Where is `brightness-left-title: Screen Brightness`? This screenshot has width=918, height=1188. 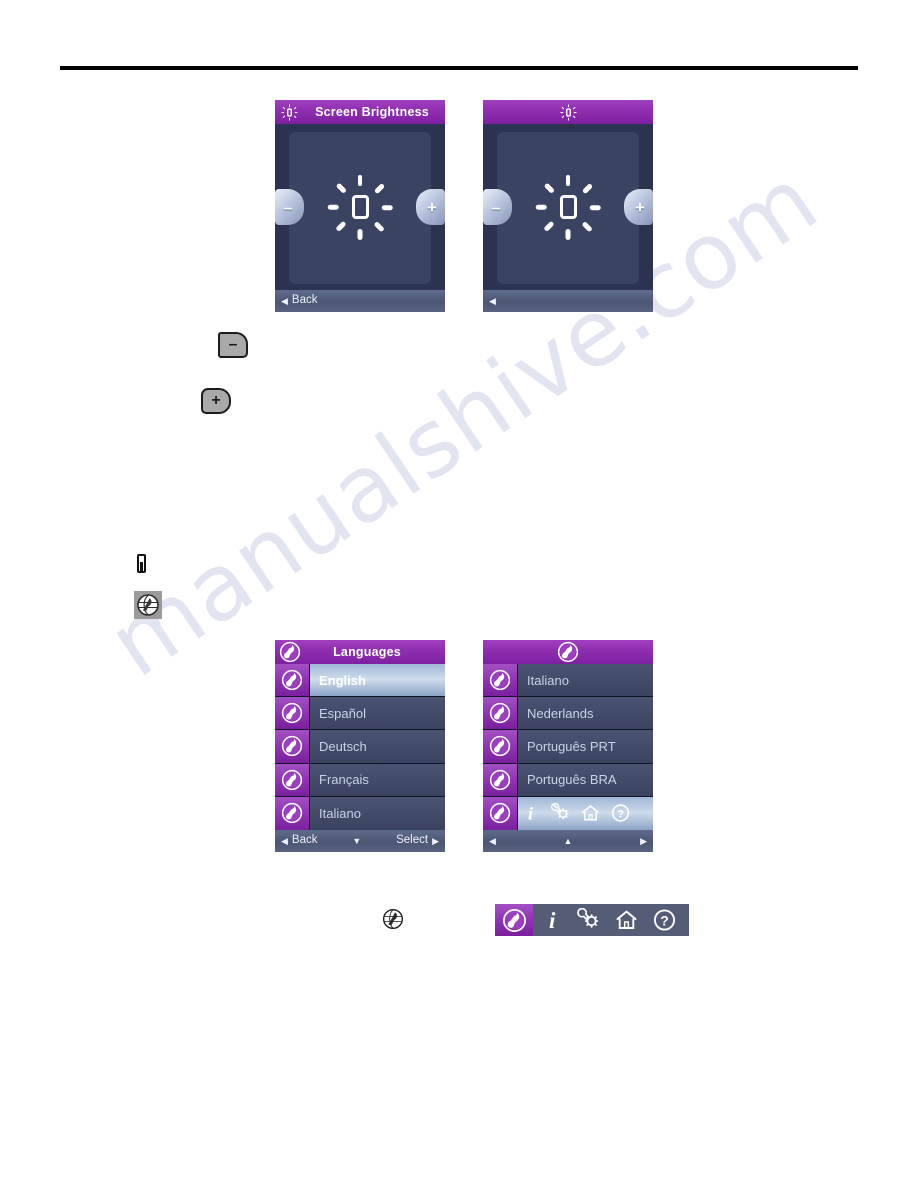
brightness-left-title: Screen Brightness is located at coordinates (372, 112).